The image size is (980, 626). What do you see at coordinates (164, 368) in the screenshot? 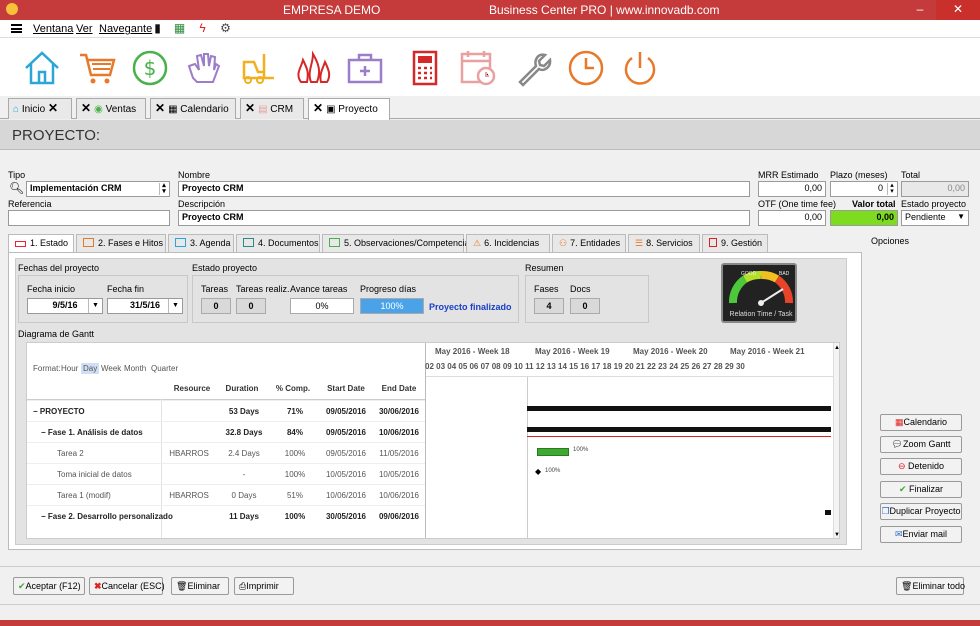
I see `format-quarter: Quarter` at bounding box center [164, 368].